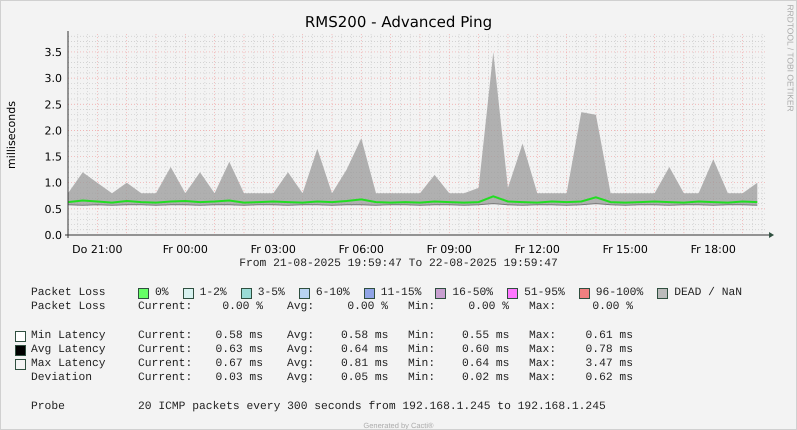 This screenshot has width=797, height=430. I want to click on probe-description: 20 ICMP packets every 300 seconds from 192.168.1.245 to 192.168.1.245, so click(372, 407).